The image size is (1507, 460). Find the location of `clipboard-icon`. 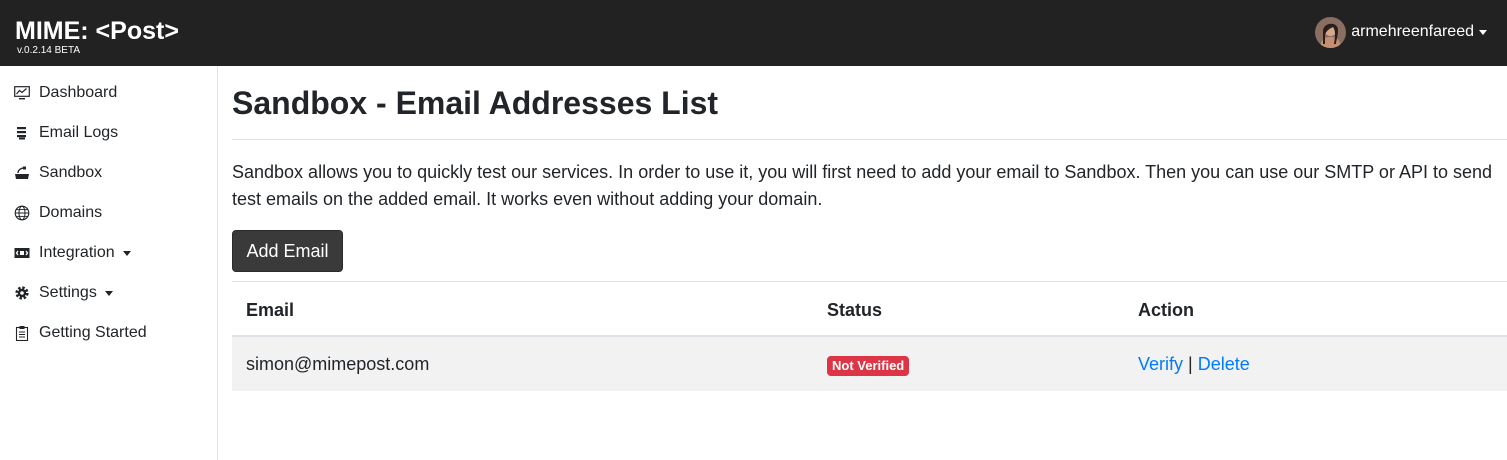

clipboard-icon is located at coordinates (22, 333).